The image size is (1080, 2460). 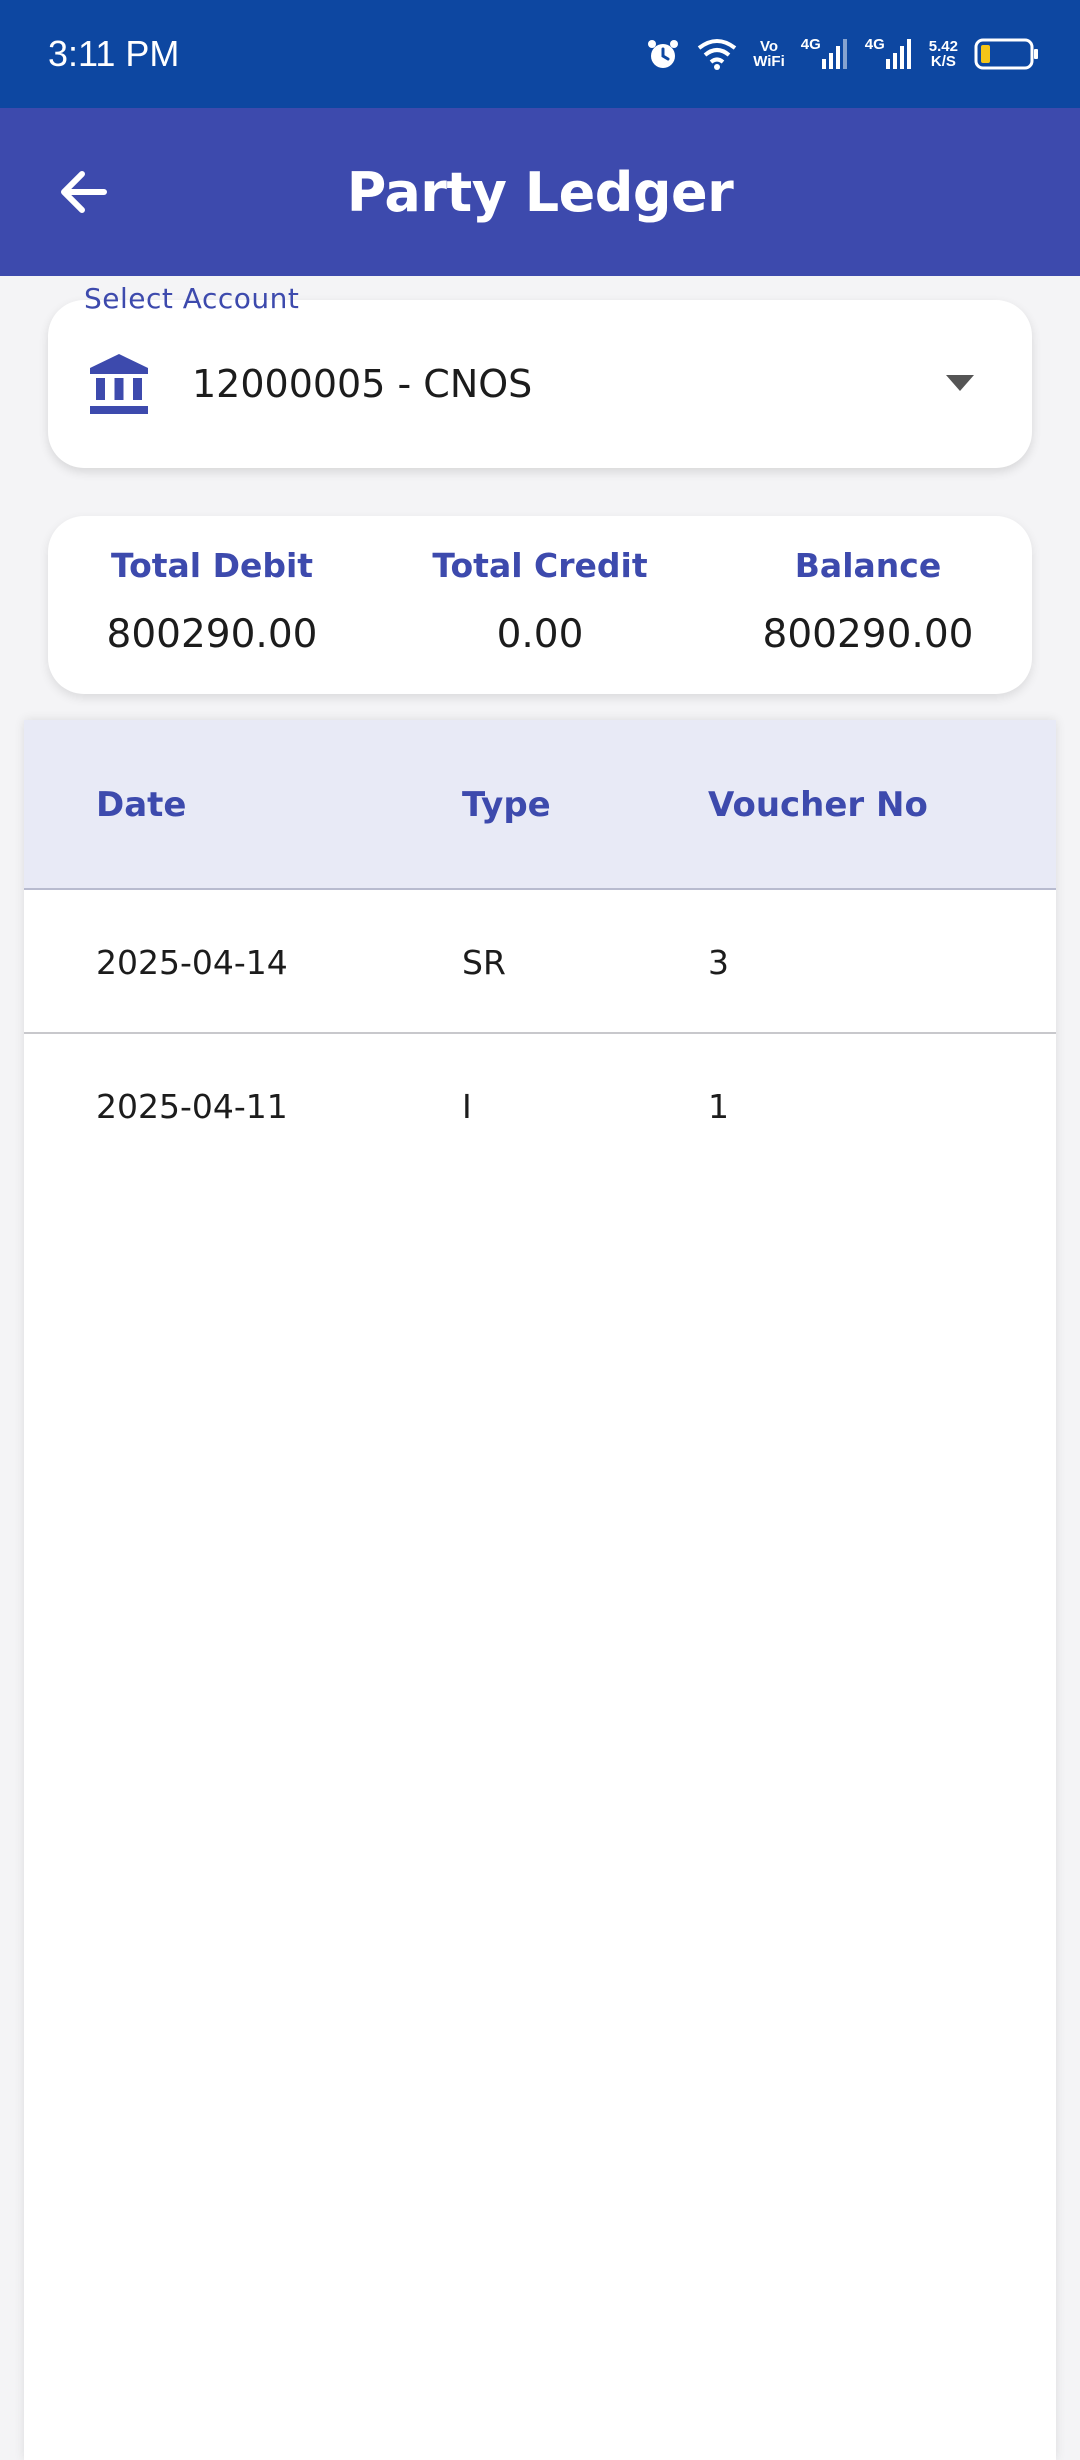 I want to click on table-row: 2025-04-14 SR 3, so click(x=540, y=962).